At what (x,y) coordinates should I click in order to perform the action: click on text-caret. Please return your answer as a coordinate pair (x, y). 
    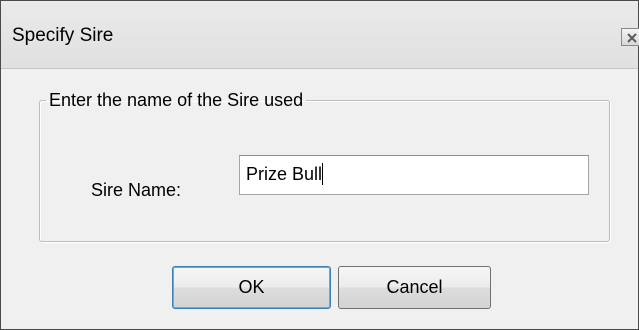
    Looking at the image, I should click on (323, 174).